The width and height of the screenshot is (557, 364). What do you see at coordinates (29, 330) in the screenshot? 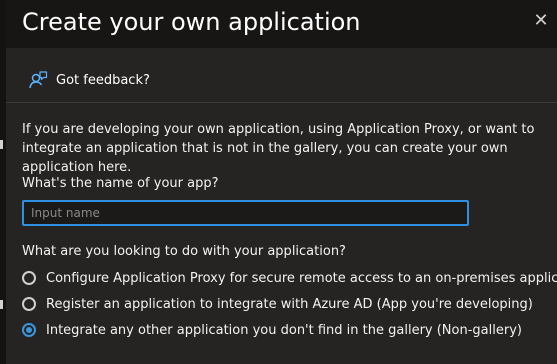
I see `radio-button-selected` at bounding box center [29, 330].